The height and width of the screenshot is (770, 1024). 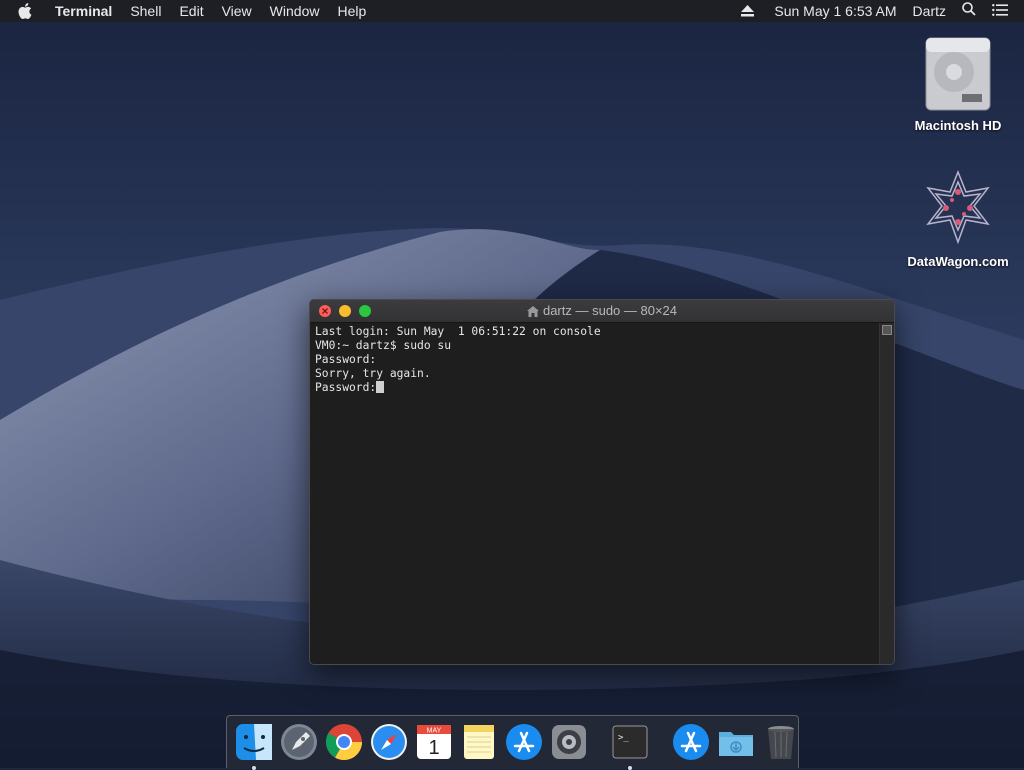 I want to click on trash-icon, so click(x=780, y=742).